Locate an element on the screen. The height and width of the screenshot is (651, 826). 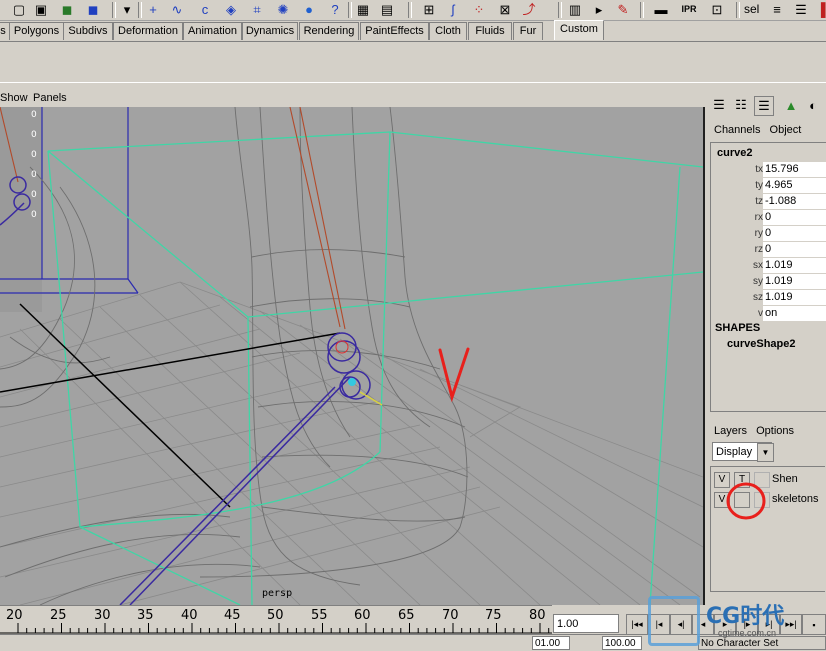
tool-settings-icon: ▲ is located at coordinates (791, 105).